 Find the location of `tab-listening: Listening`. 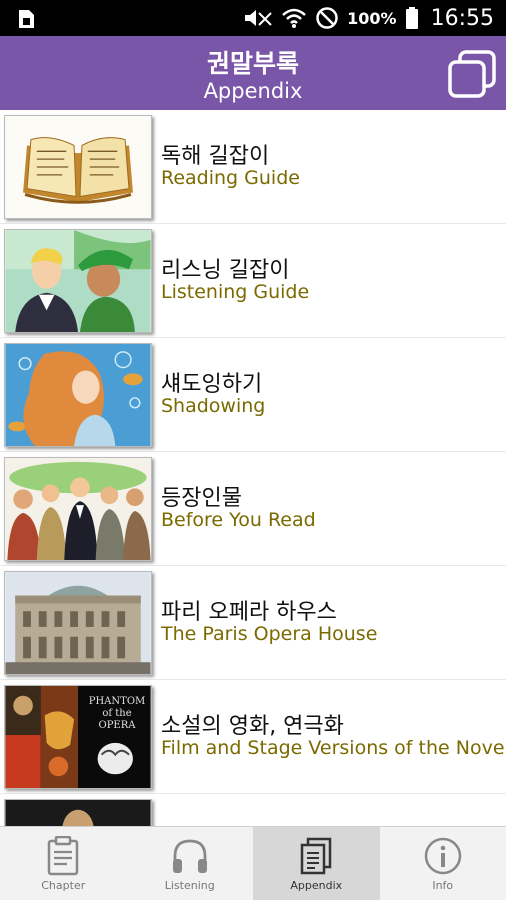

tab-listening: Listening is located at coordinates (190, 863).